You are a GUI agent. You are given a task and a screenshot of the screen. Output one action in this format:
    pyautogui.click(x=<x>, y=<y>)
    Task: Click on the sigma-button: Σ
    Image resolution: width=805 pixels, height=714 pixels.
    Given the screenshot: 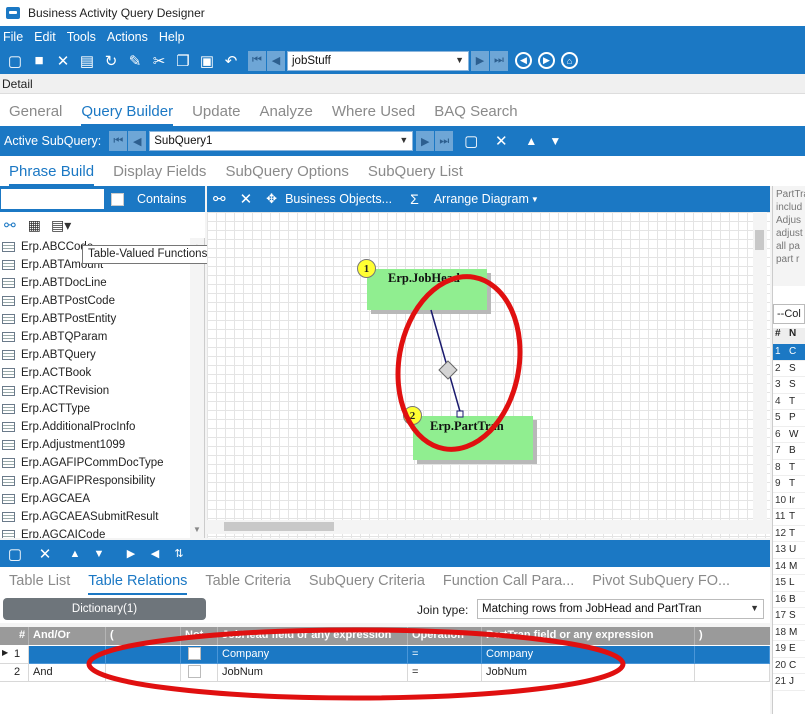 What is the action you would take?
    pyautogui.click(x=414, y=199)
    